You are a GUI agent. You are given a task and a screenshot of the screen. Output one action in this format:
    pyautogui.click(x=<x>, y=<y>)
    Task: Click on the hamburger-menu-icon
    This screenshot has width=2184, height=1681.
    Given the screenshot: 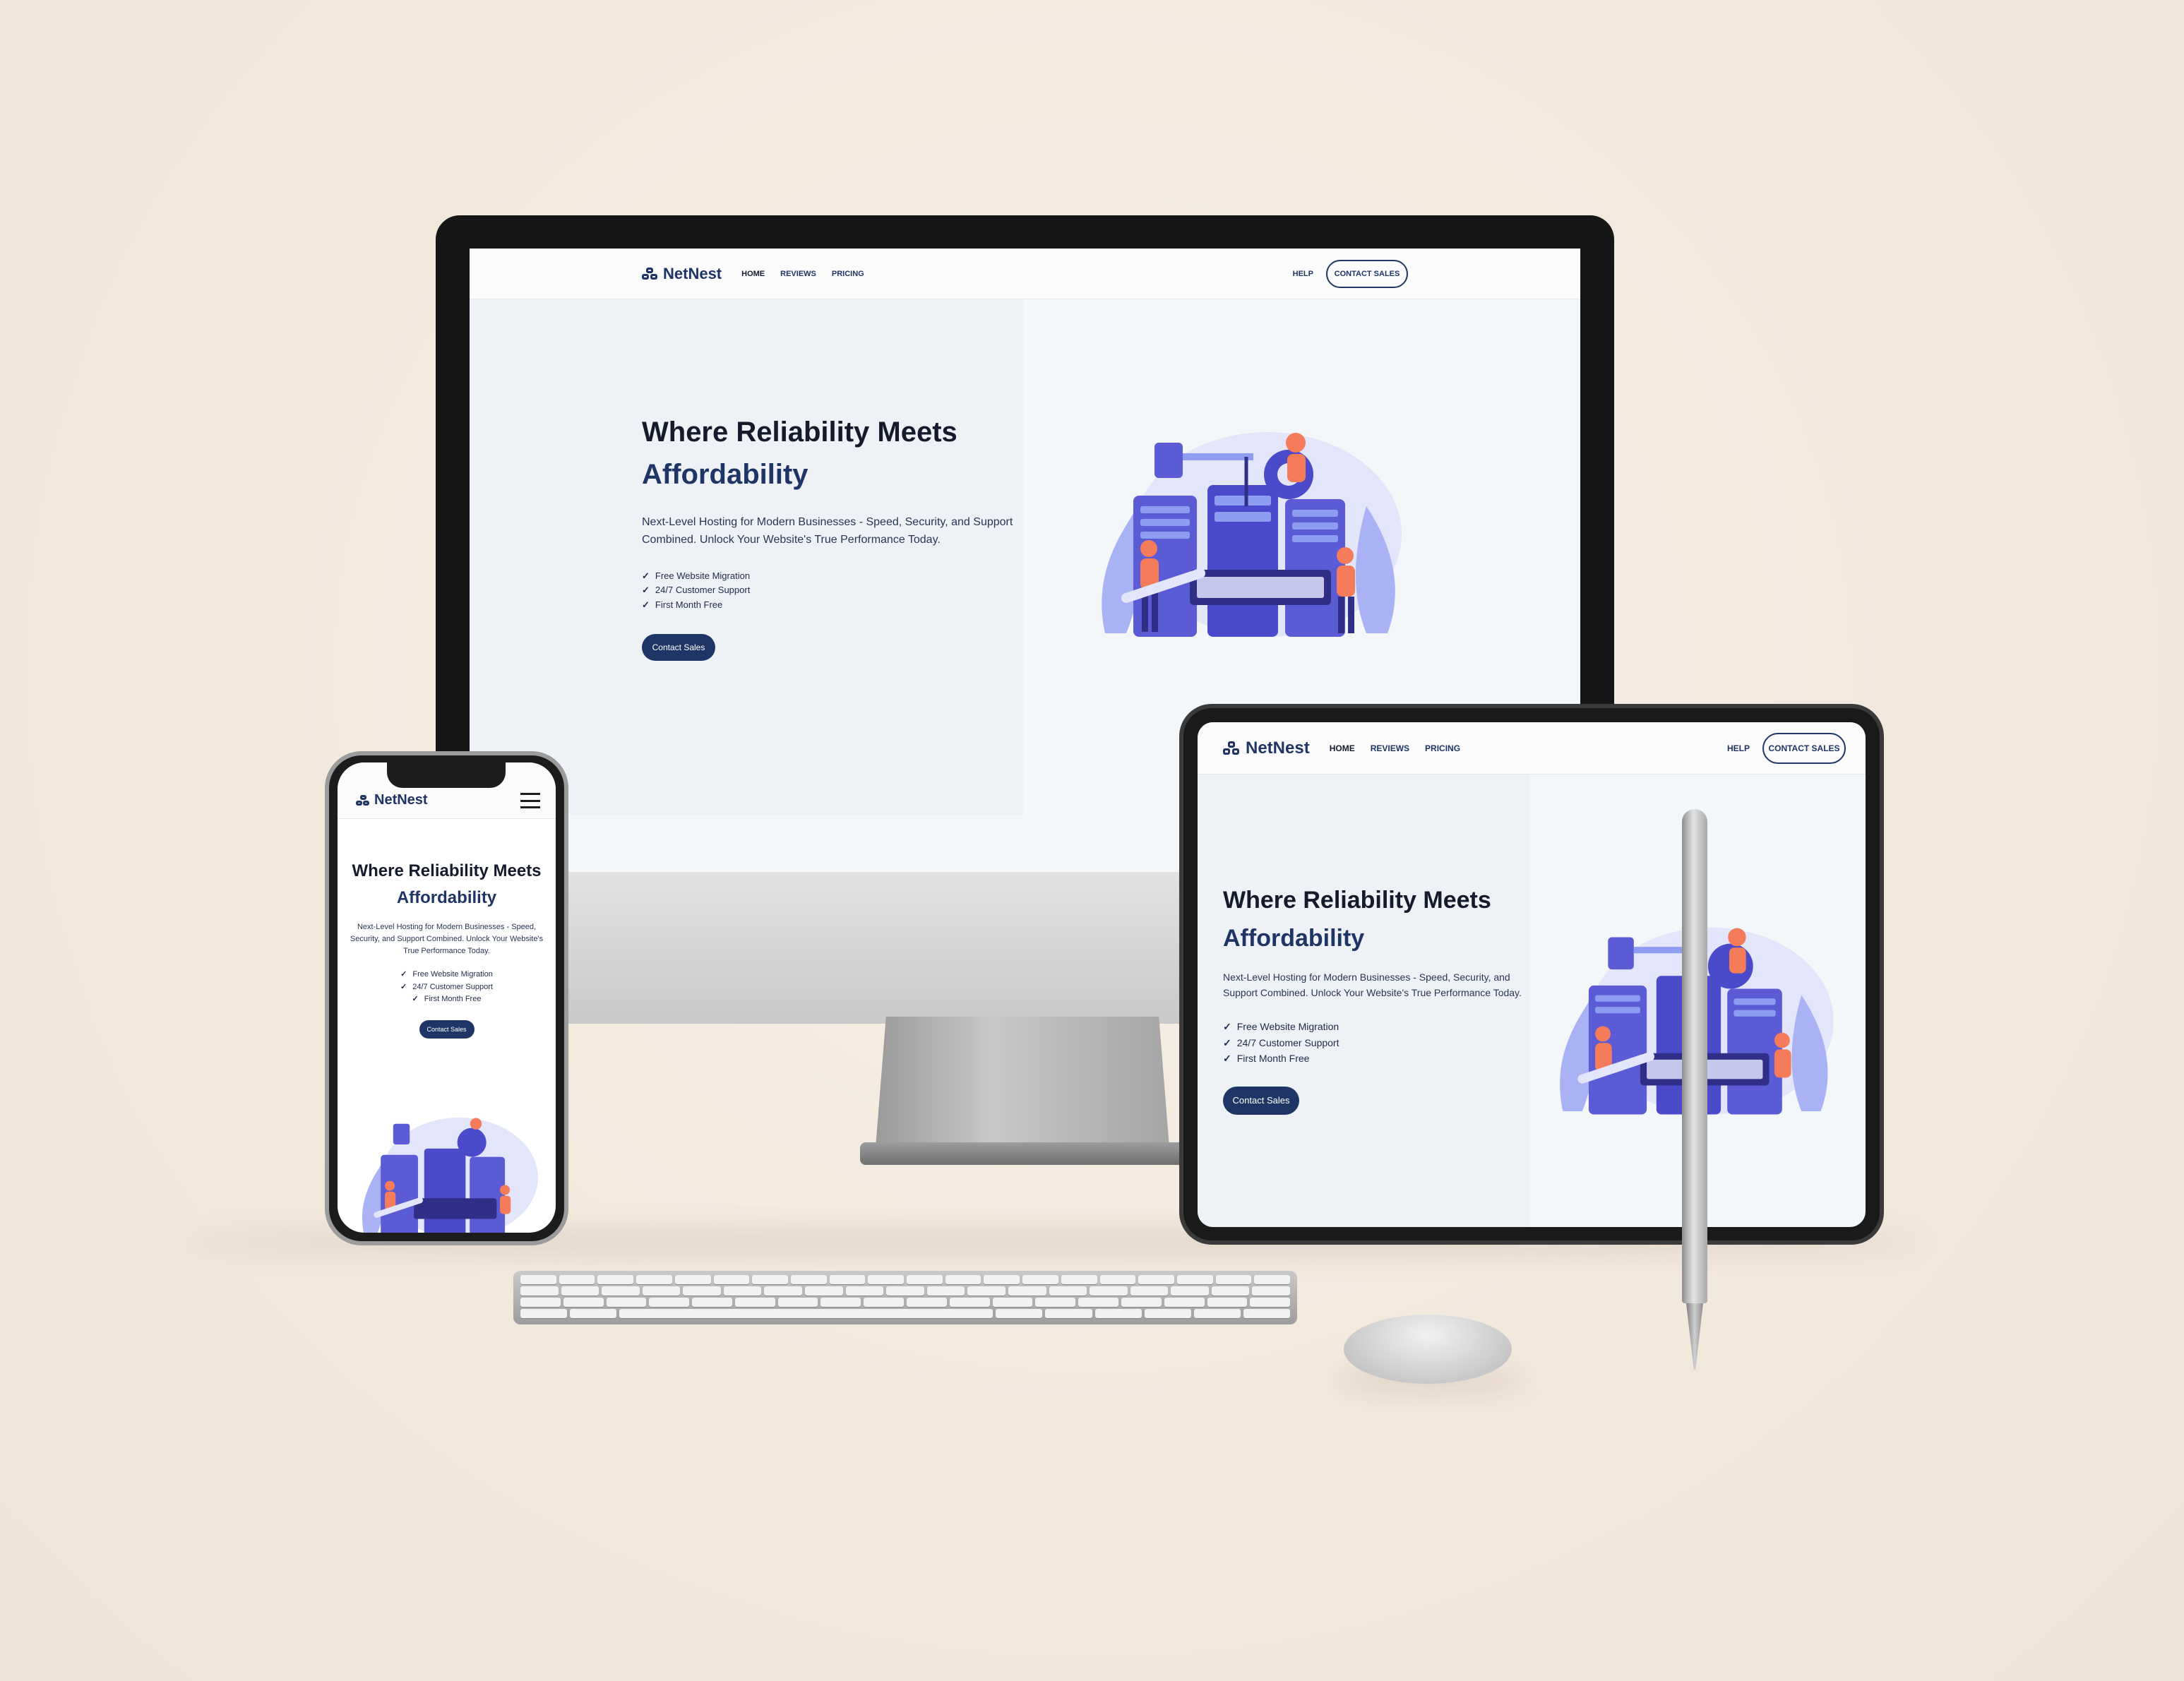 What is the action you would take?
    pyautogui.click(x=530, y=800)
    